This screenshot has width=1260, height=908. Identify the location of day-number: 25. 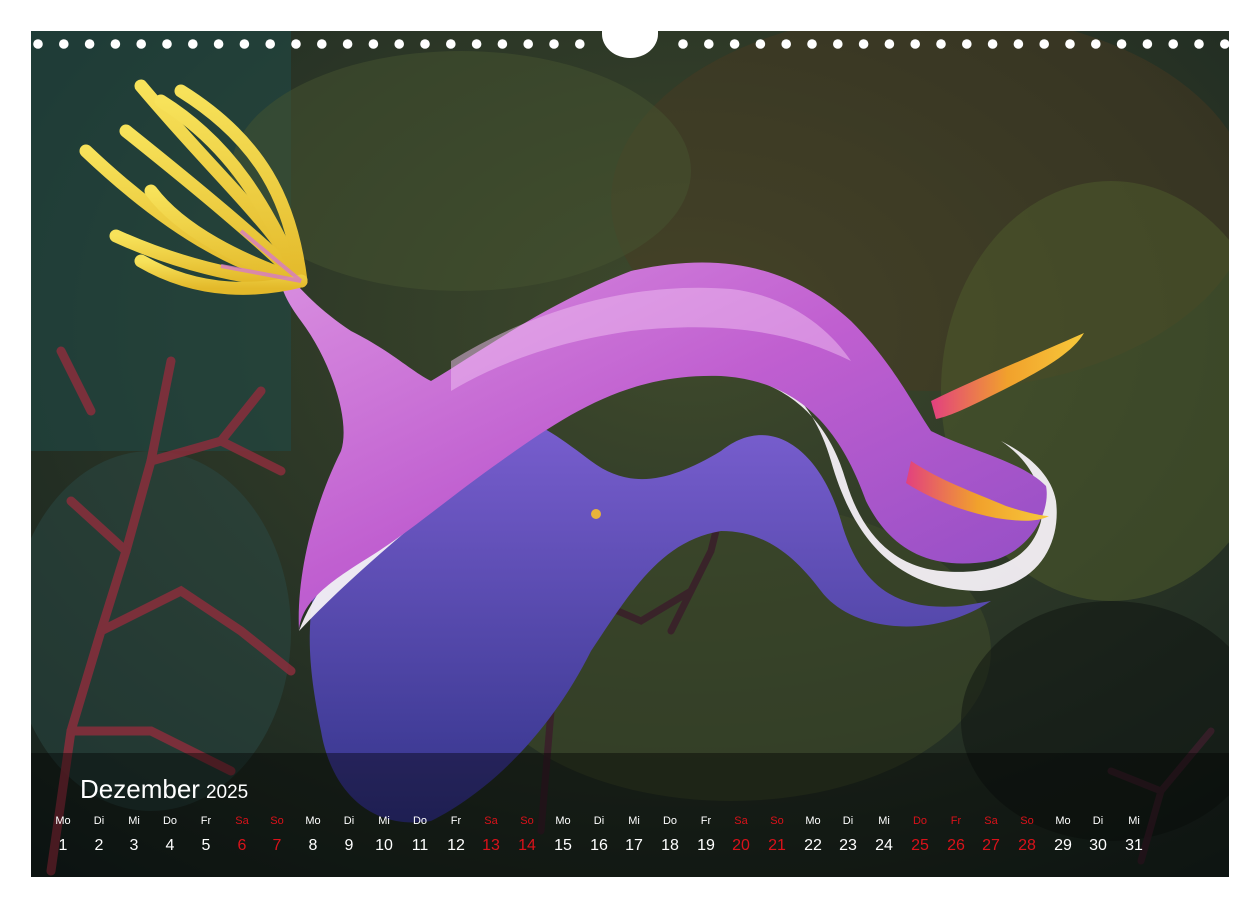
(920, 845).